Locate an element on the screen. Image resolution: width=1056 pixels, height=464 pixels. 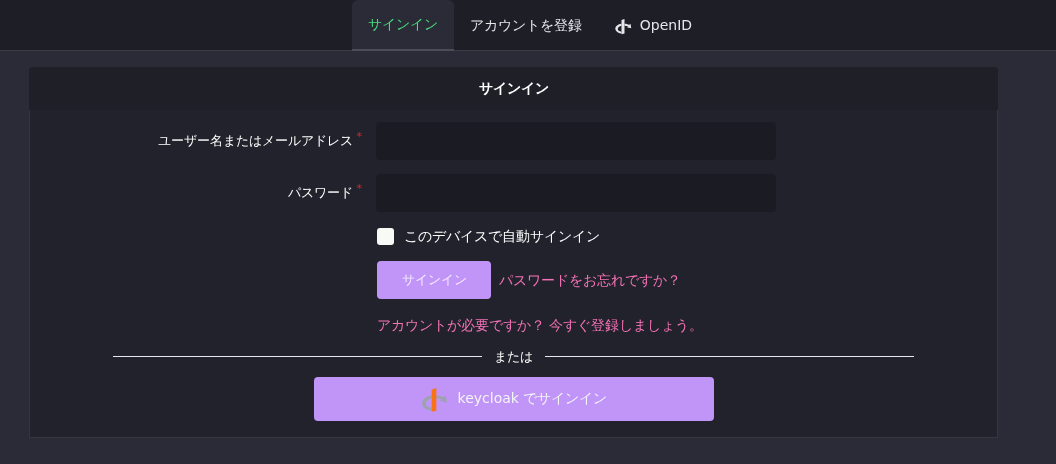
card-title: サインイン is located at coordinates (513, 88).